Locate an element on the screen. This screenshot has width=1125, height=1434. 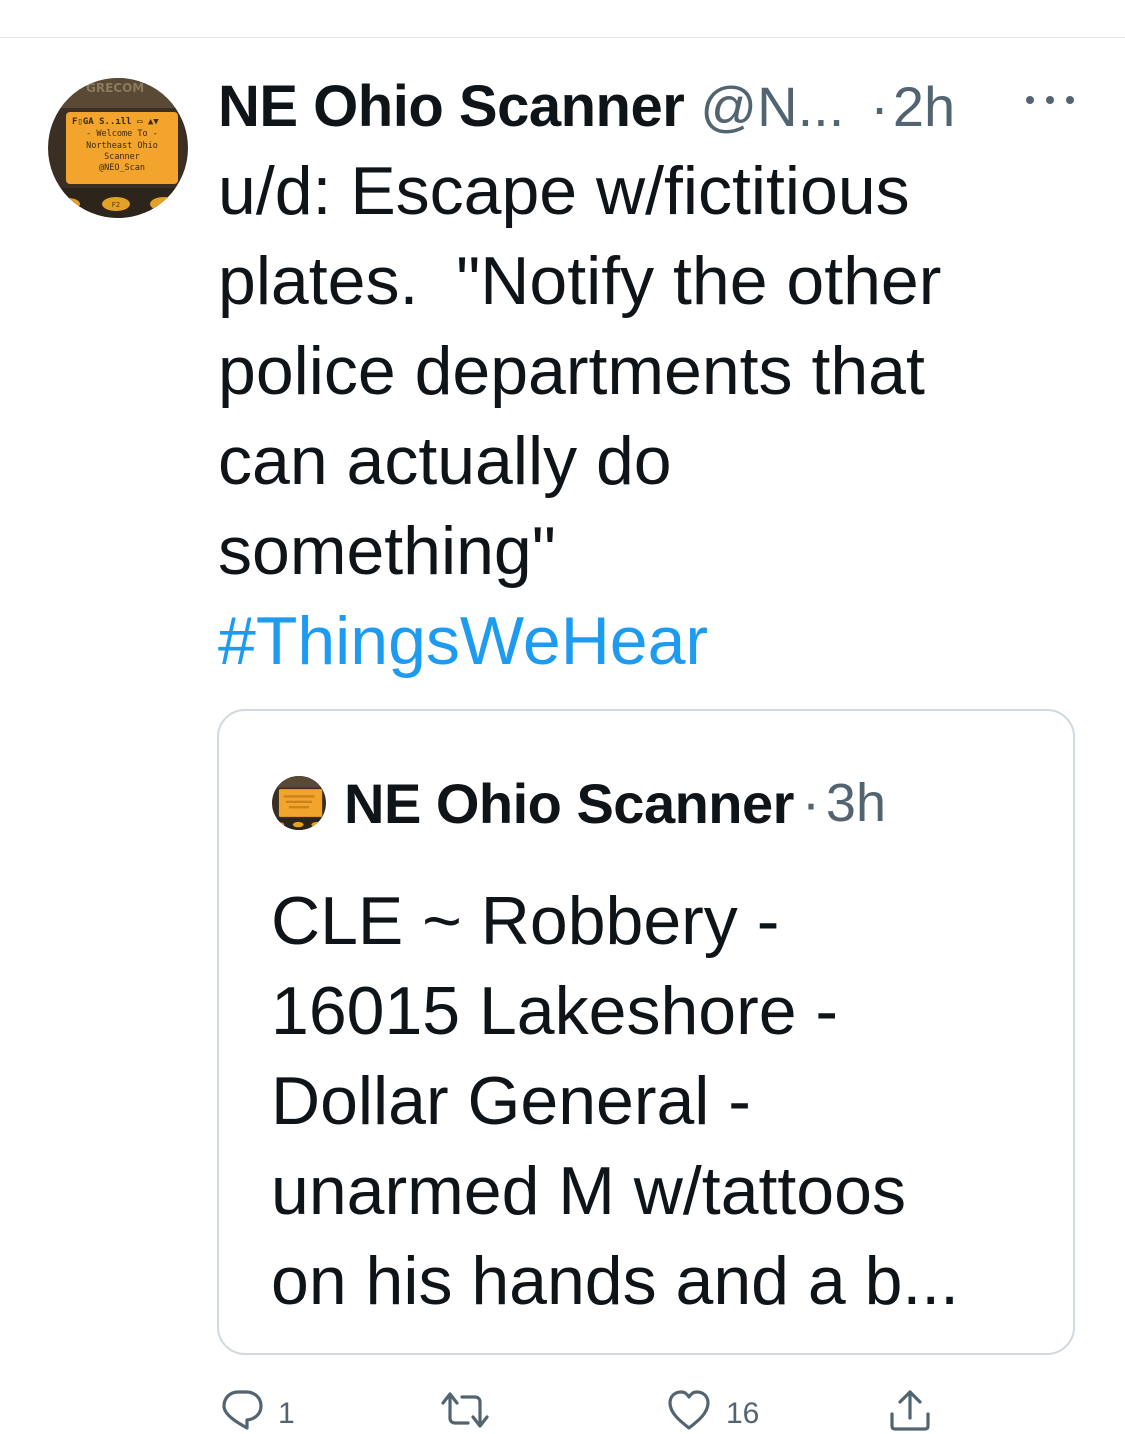
quoted-text-line: 16015 Lakeshore - is located at coordinates (555, 1011).